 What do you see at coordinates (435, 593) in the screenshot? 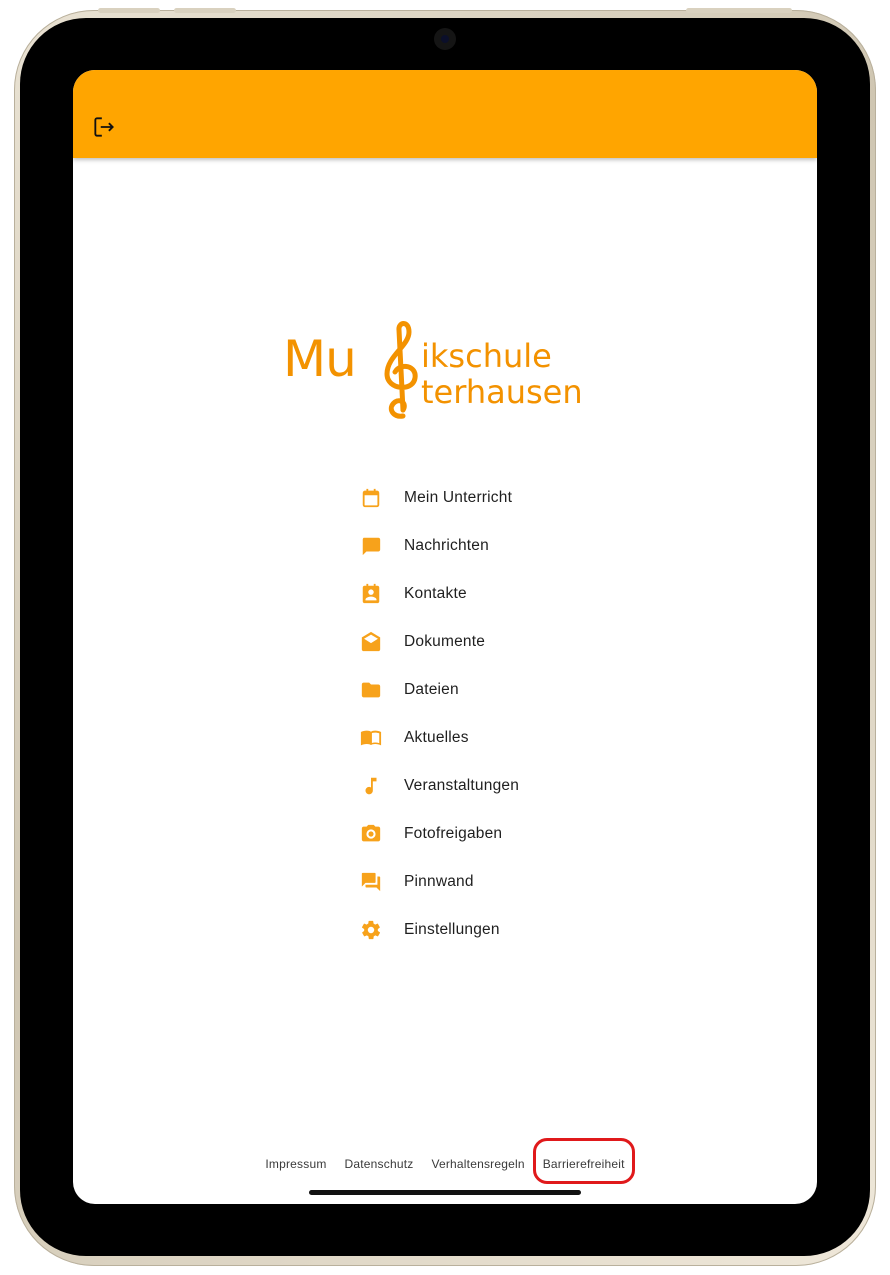
I see `menu-item-label: Kontakte` at bounding box center [435, 593].